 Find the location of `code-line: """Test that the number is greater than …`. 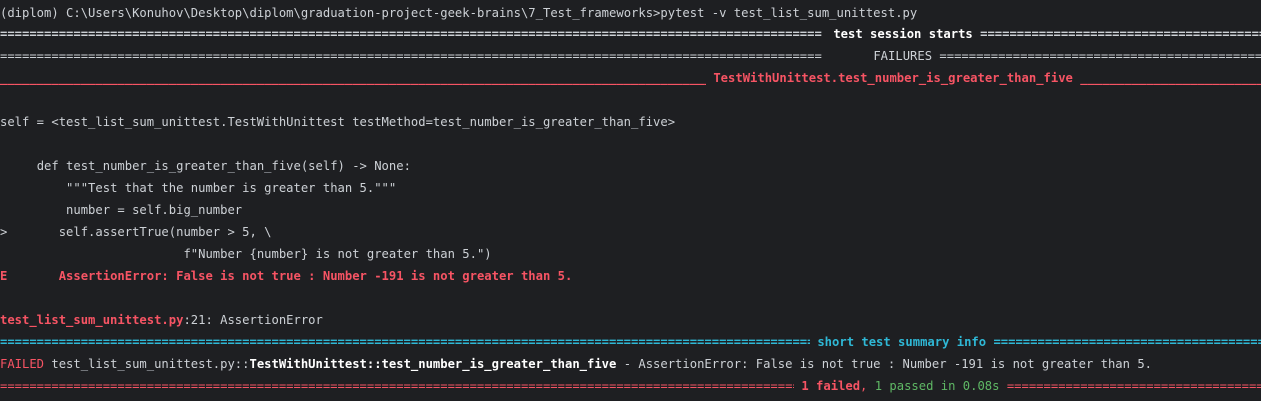

code-line: """Test that the number is greater than … is located at coordinates (202, 188).